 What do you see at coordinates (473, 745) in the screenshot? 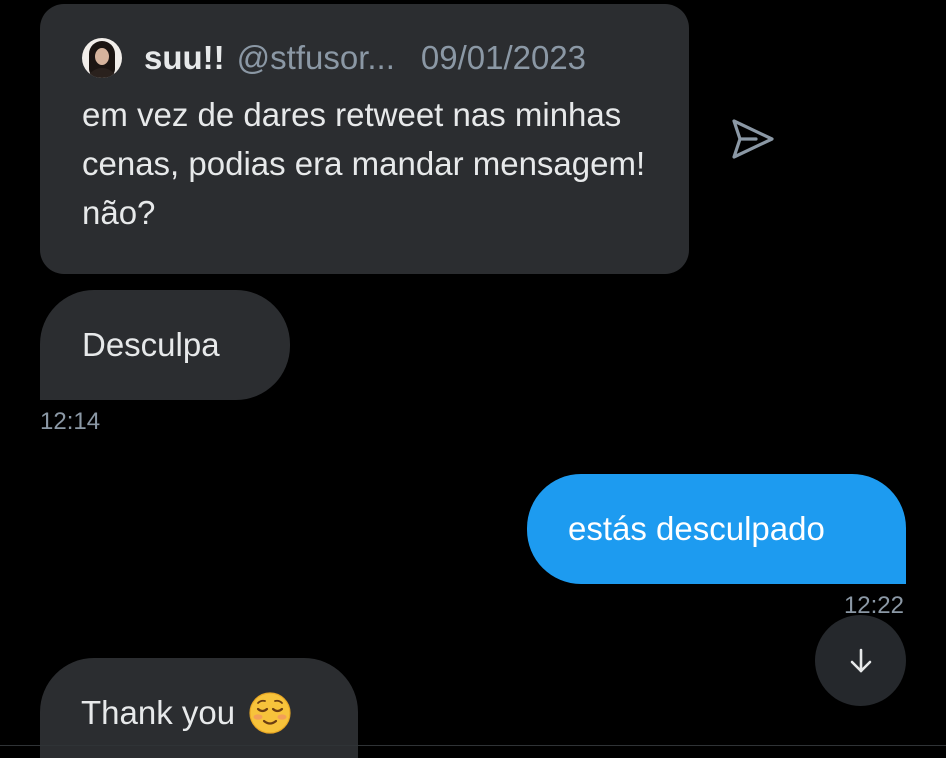
I see `composer-divider` at bounding box center [473, 745].